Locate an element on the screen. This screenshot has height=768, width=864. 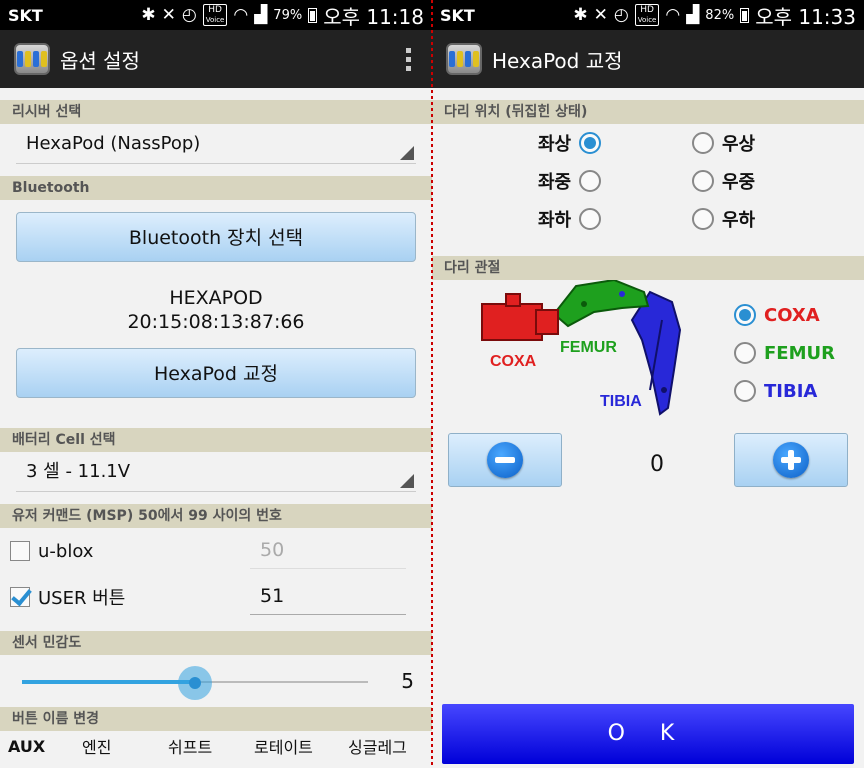
bluetooth-device-name: HEXAPOD is located at coordinates (216, 298).